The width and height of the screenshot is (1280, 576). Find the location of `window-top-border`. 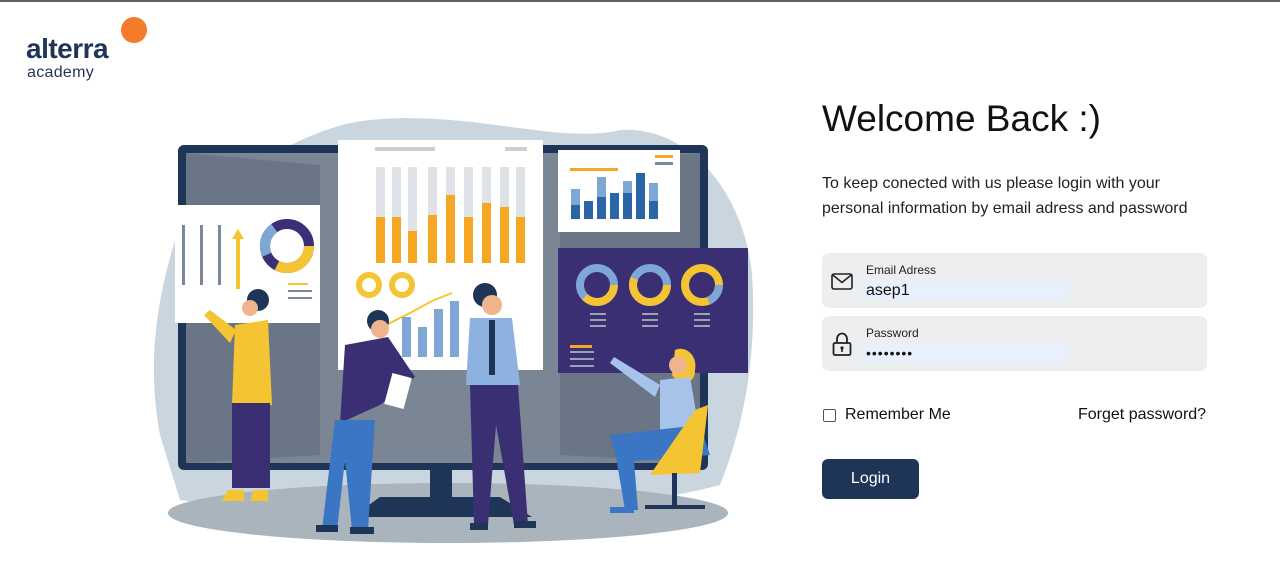

window-top-border is located at coordinates (640, 1).